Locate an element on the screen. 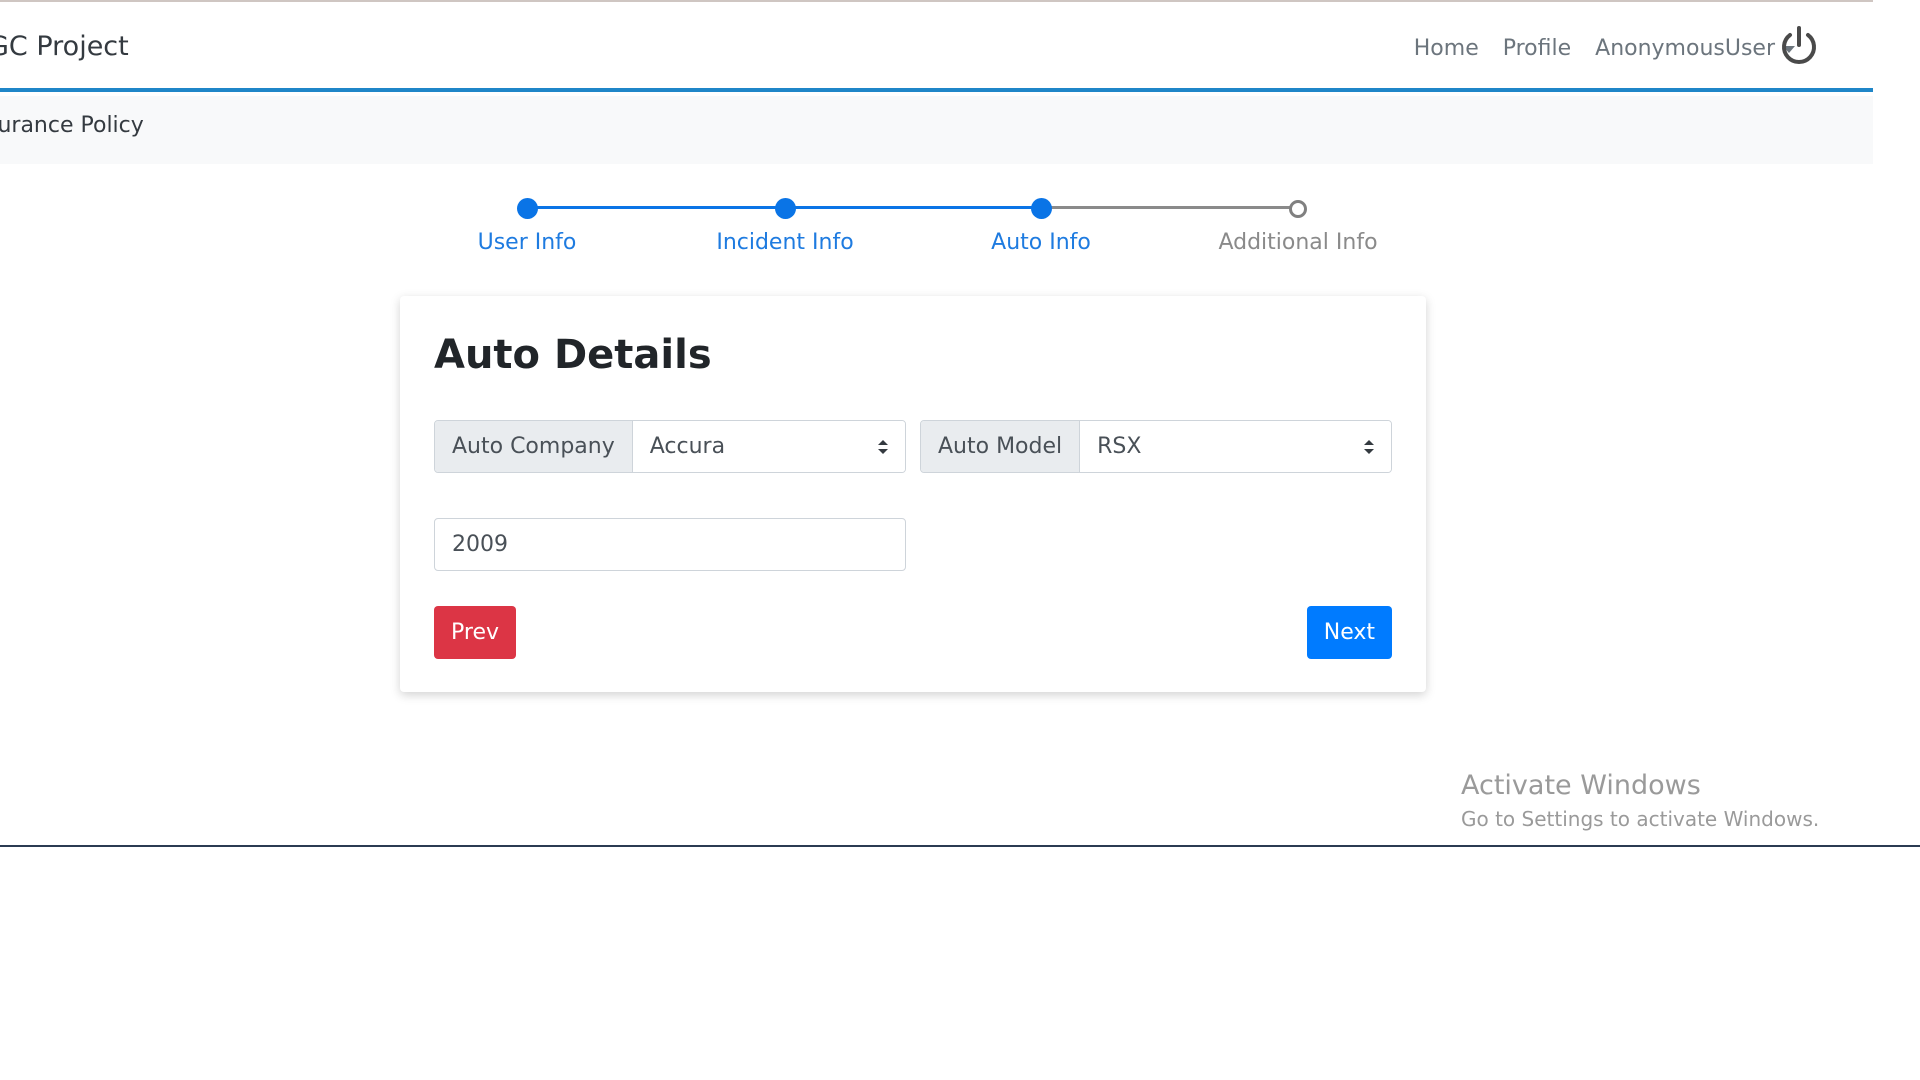 The width and height of the screenshot is (1920, 1080). auto-company-value: Accura is located at coordinates (687, 446).